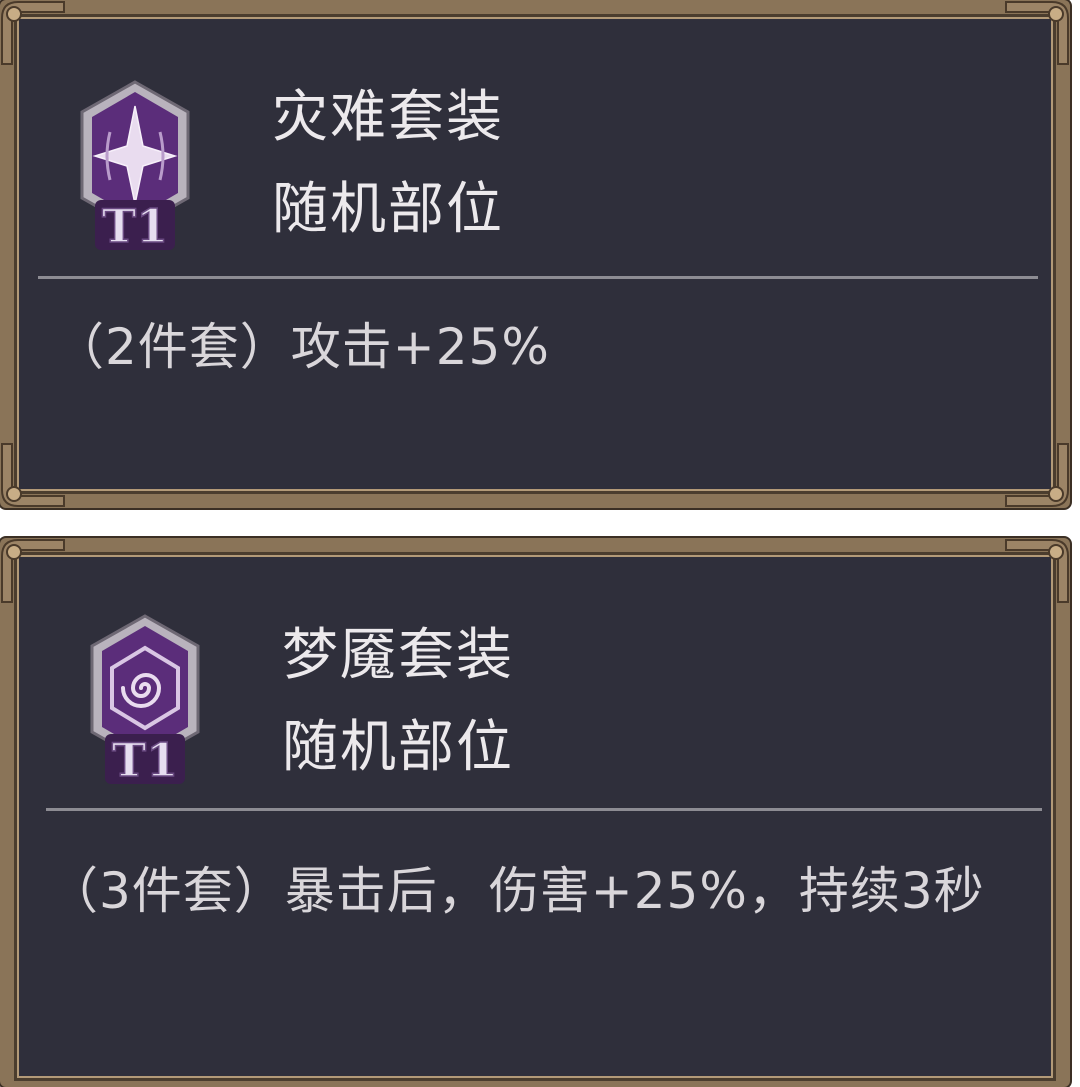 This screenshot has height=1087, width=1080. What do you see at coordinates (398, 655) in the screenshot?
I see `set-name: 梦魇套装` at bounding box center [398, 655].